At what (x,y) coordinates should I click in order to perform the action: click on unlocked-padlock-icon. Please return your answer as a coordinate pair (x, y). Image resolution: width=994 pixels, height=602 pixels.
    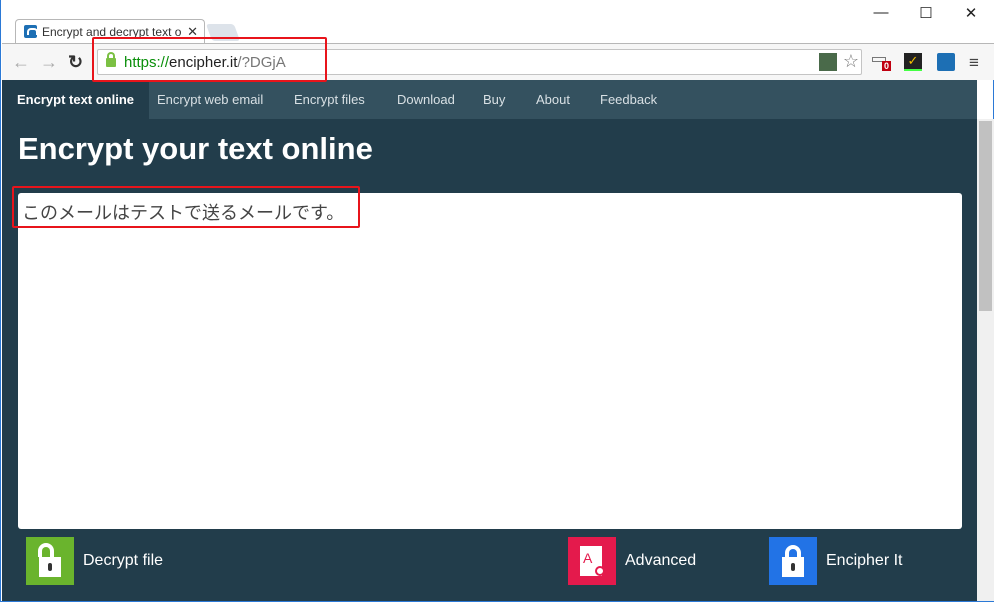
    Looking at the image, I should click on (50, 561).